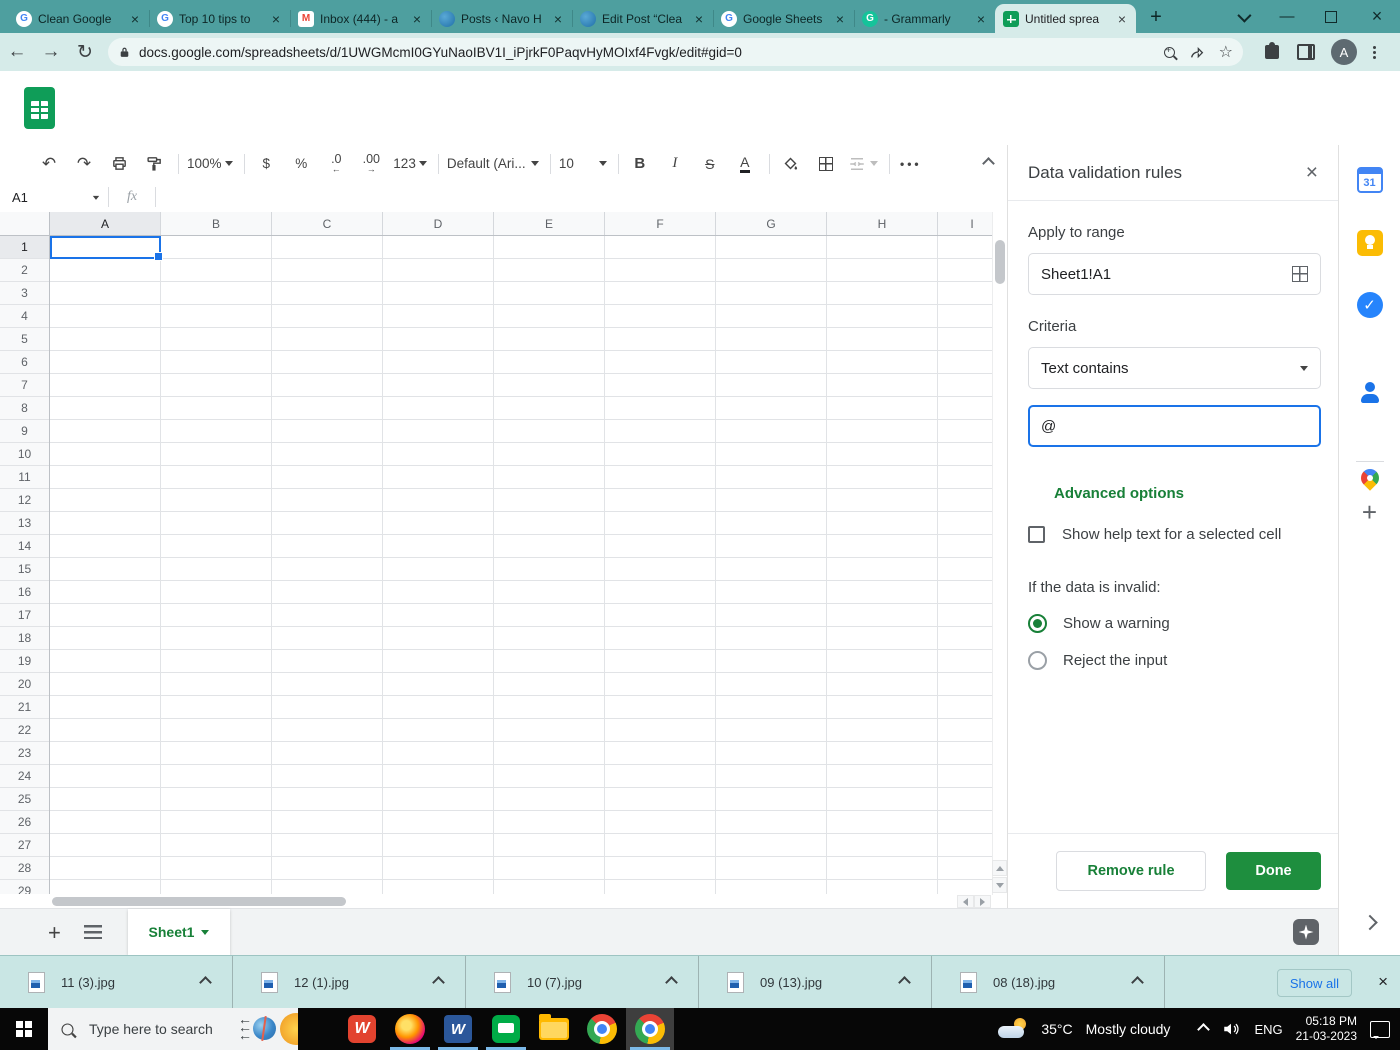  I want to click on browser-tab: Edit Post “Clea ×, so click(642, 18).